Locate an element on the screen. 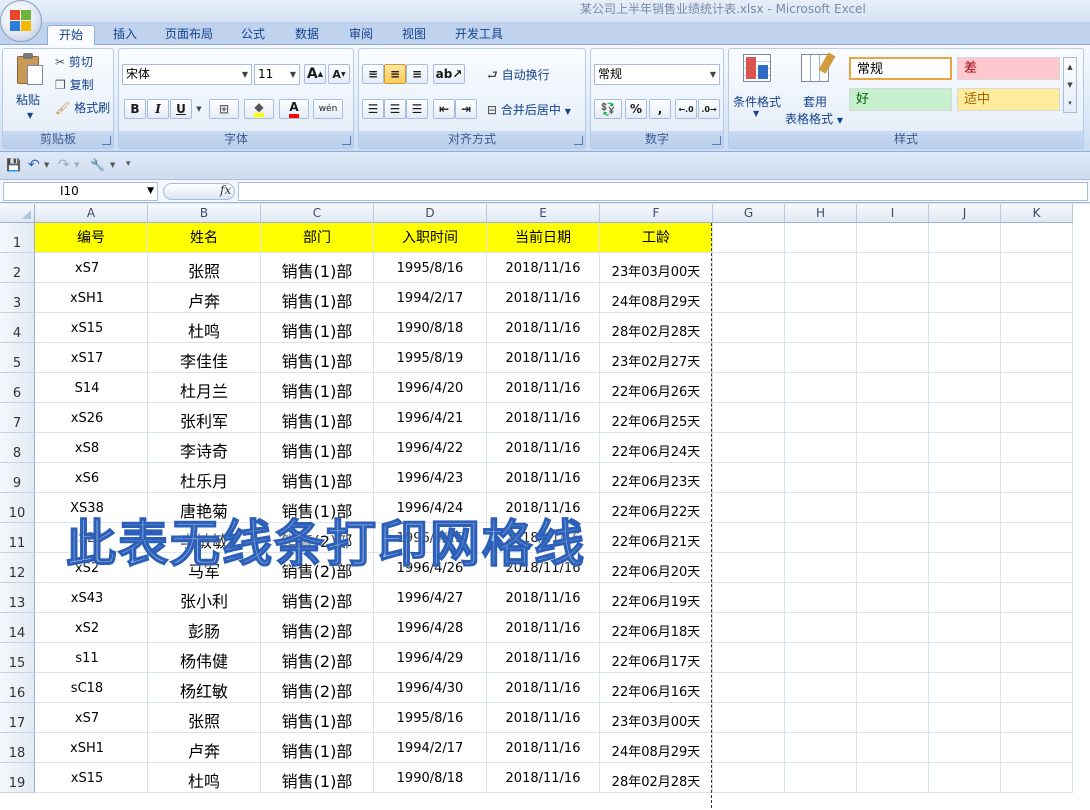  cell-h19 is located at coordinates (821, 778).